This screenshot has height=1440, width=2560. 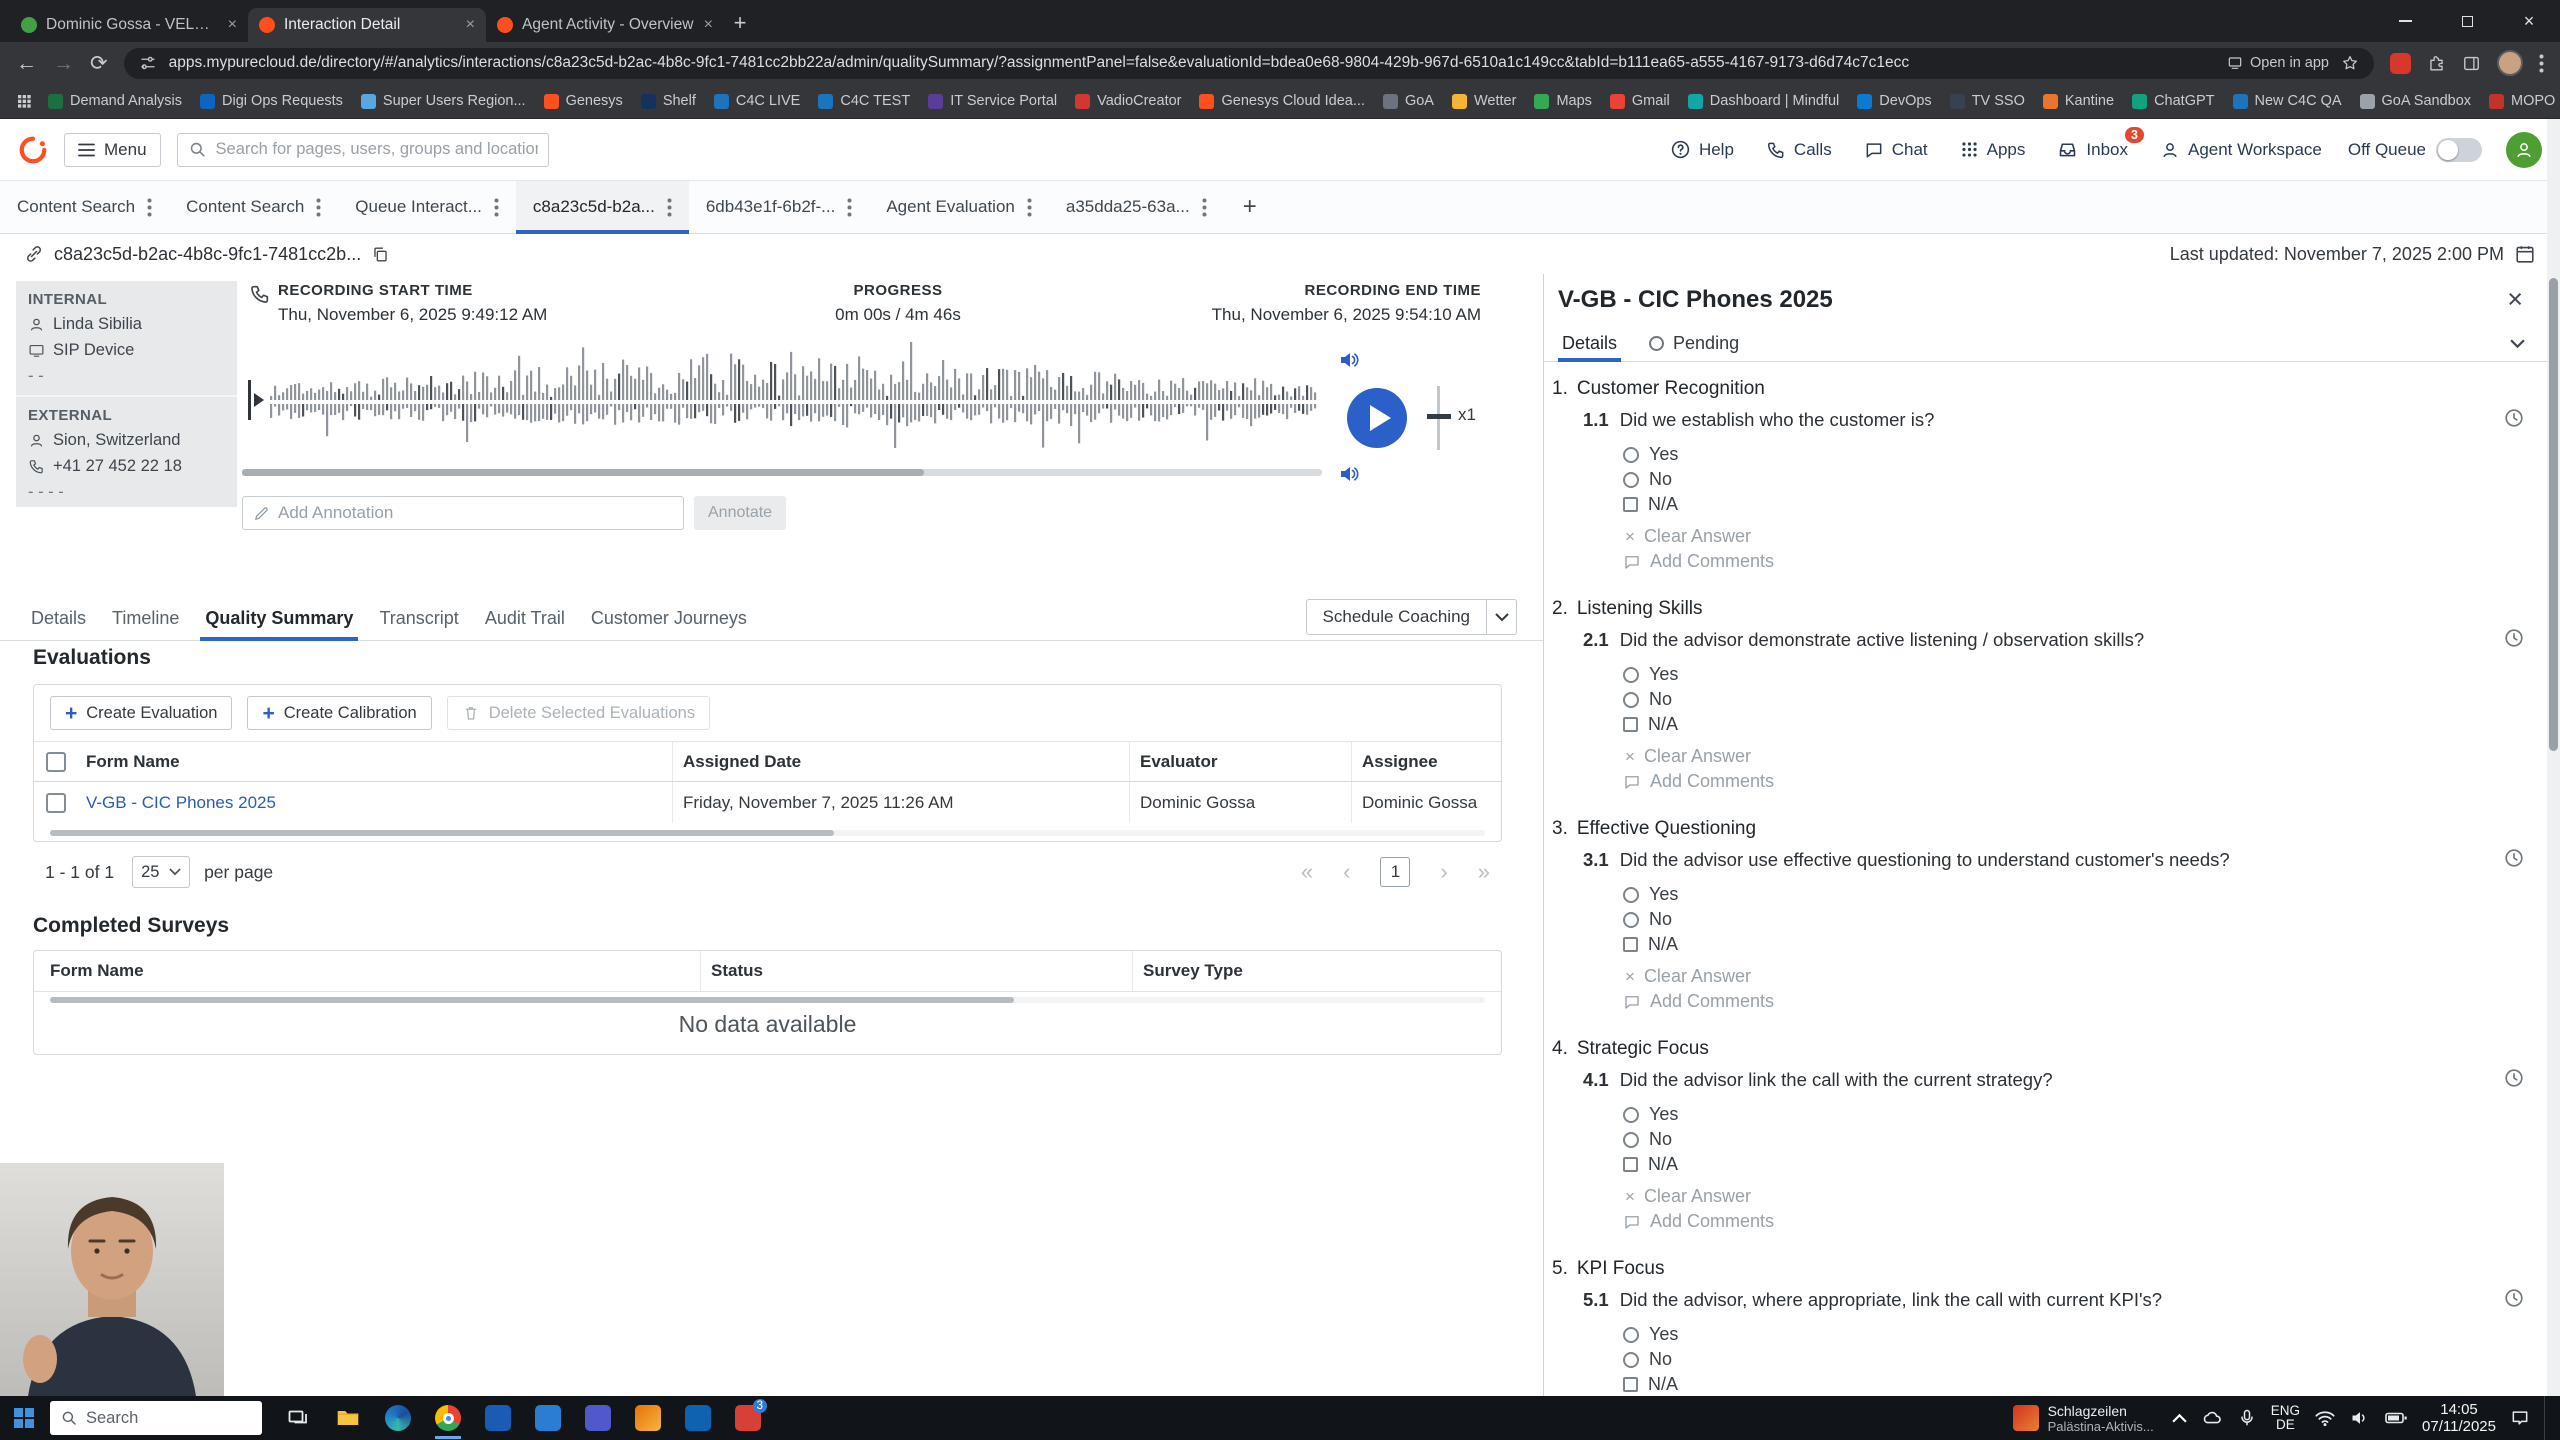 I want to click on calendar-icon, so click(x=2525, y=254).